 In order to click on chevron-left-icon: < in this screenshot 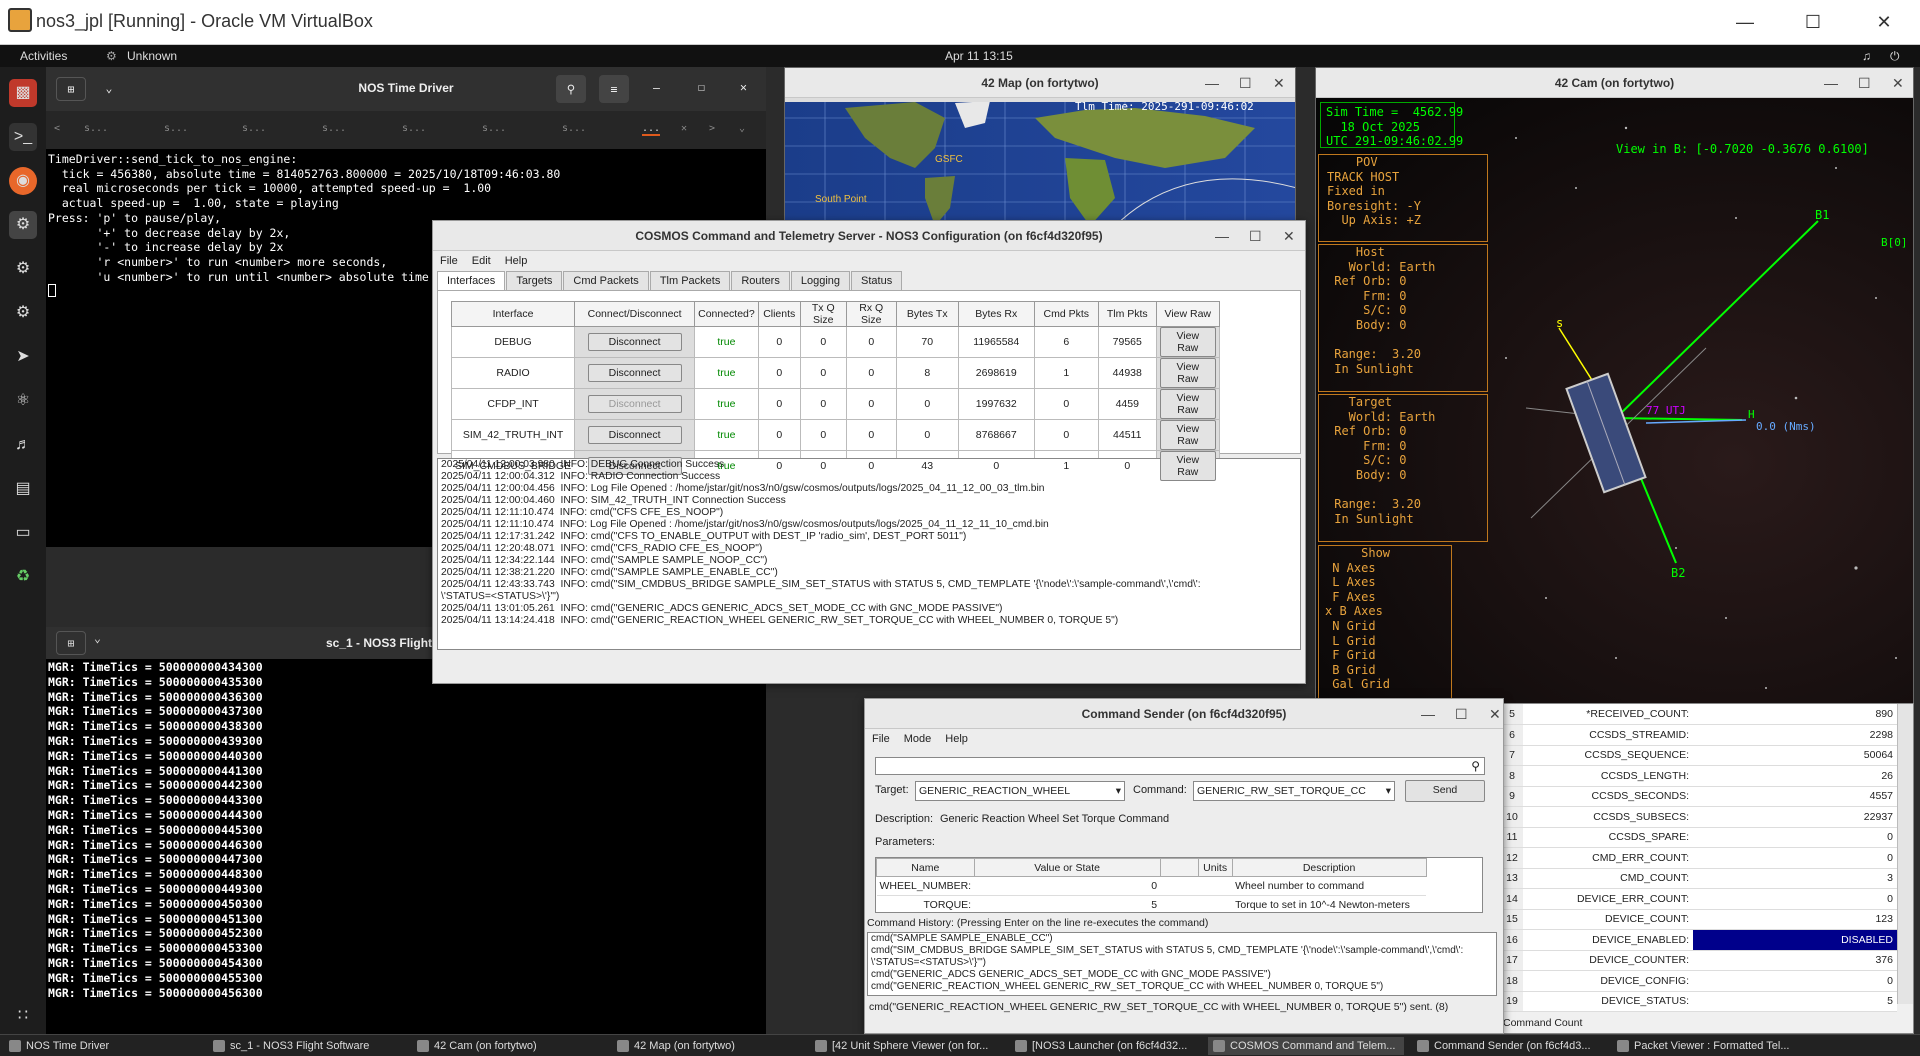, I will do `click(57, 128)`.